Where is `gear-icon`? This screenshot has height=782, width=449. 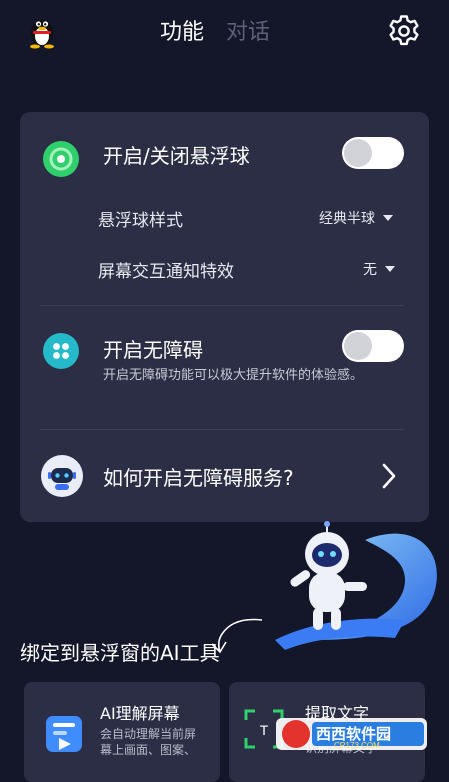
gear-icon is located at coordinates (404, 31).